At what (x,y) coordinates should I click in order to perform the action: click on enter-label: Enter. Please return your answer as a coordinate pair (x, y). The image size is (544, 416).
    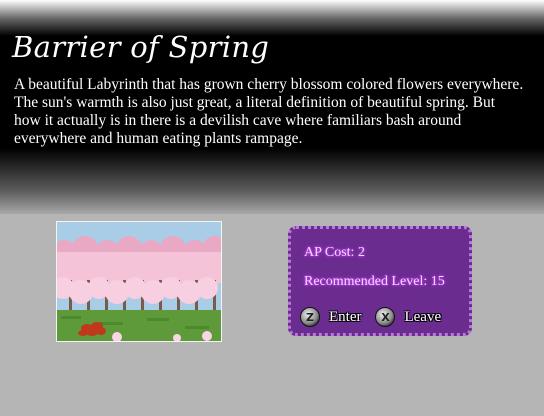
    Looking at the image, I should click on (345, 316).